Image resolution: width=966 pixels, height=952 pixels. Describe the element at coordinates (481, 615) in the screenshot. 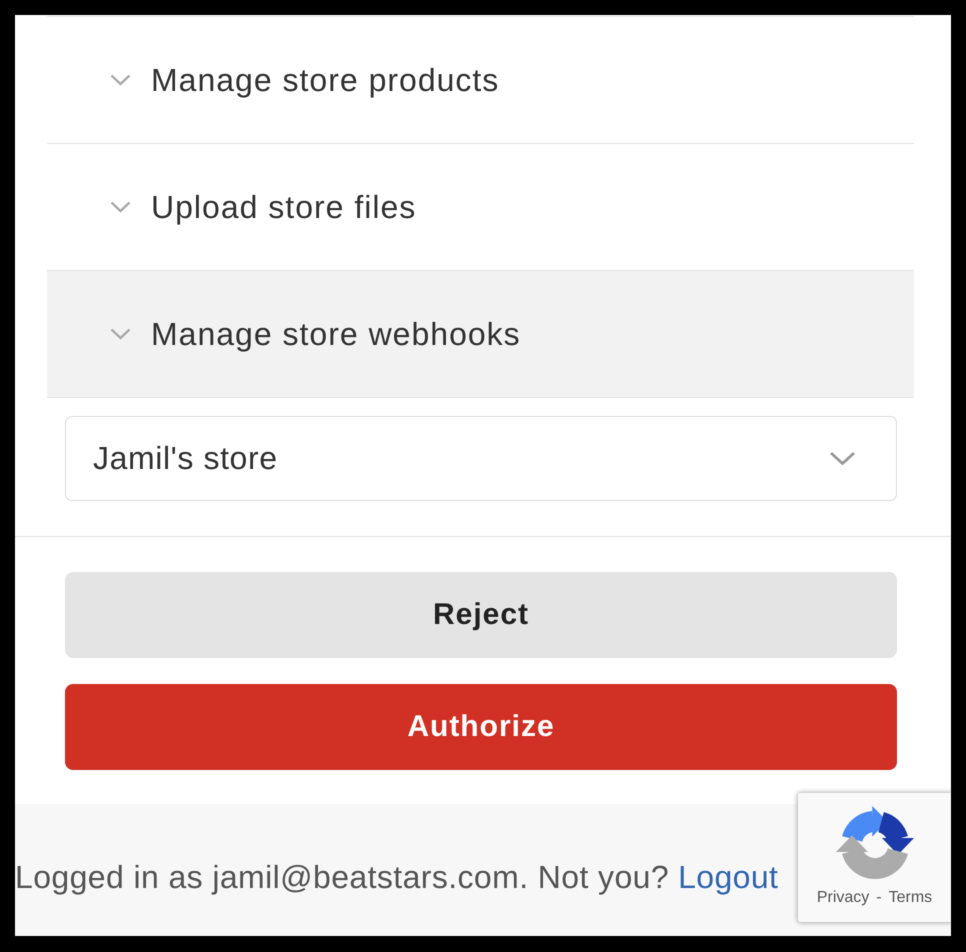

I see `reject-button: Reject` at that location.